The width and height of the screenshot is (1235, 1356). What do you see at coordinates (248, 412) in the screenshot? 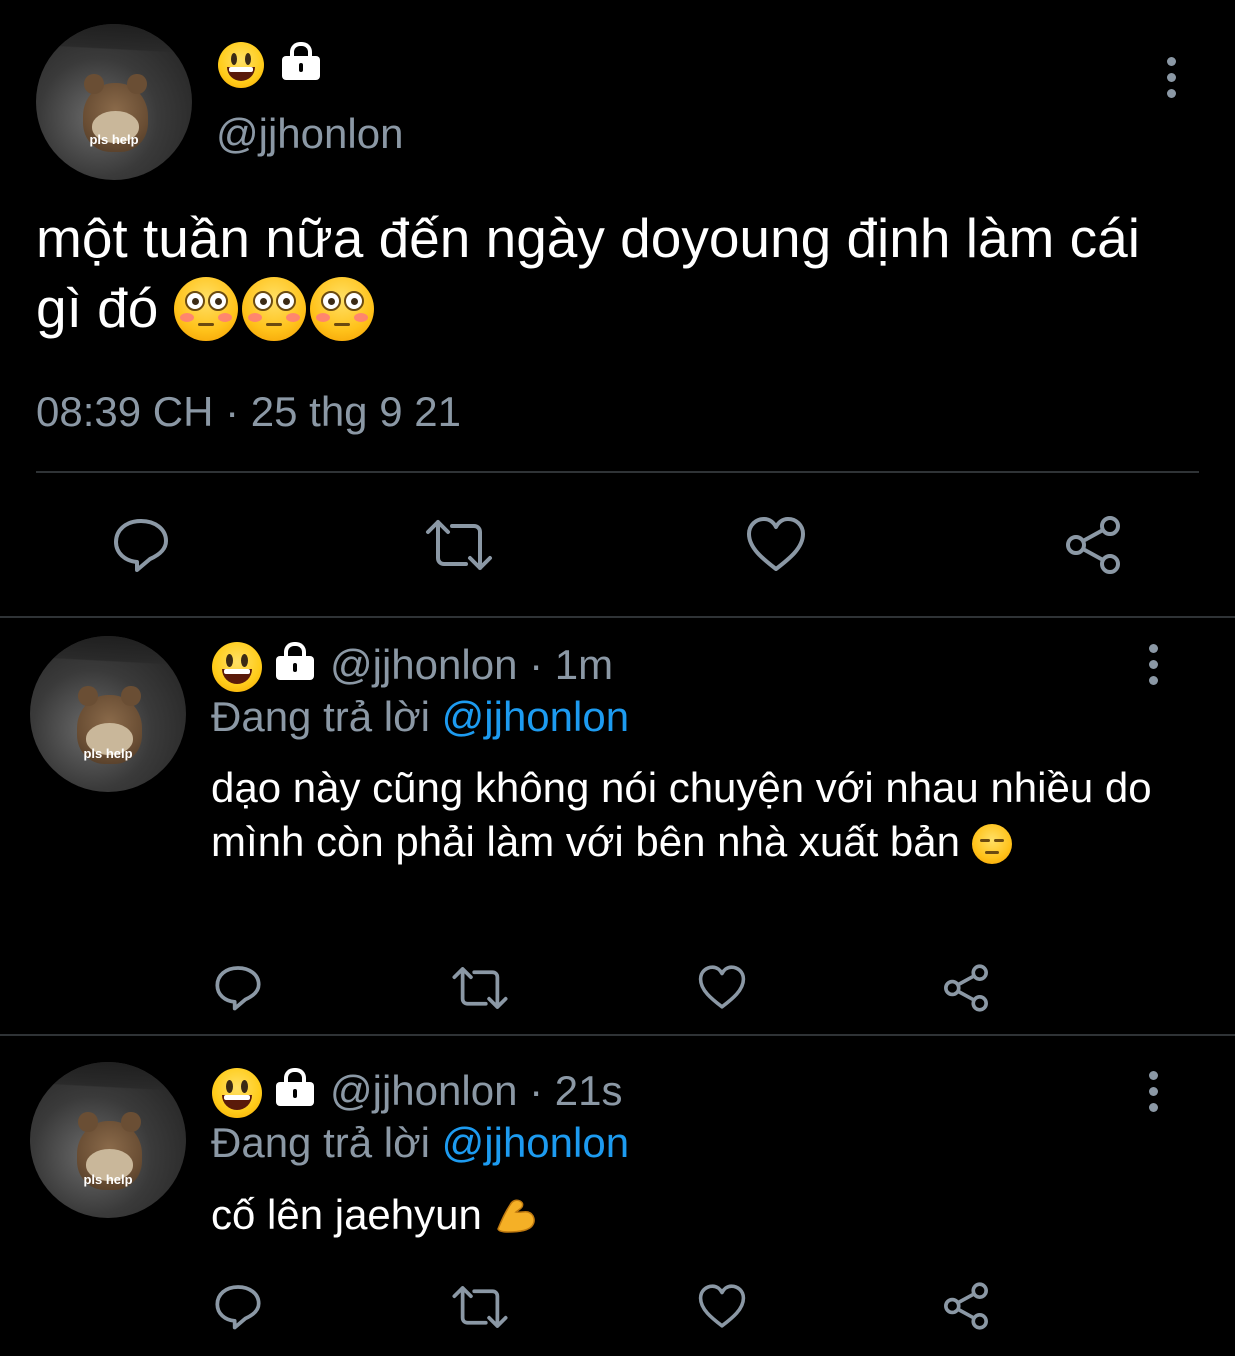
I see `tweet-timestamp: 08:39 CH · 25 thg 9 21` at bounding box center [248, 412].